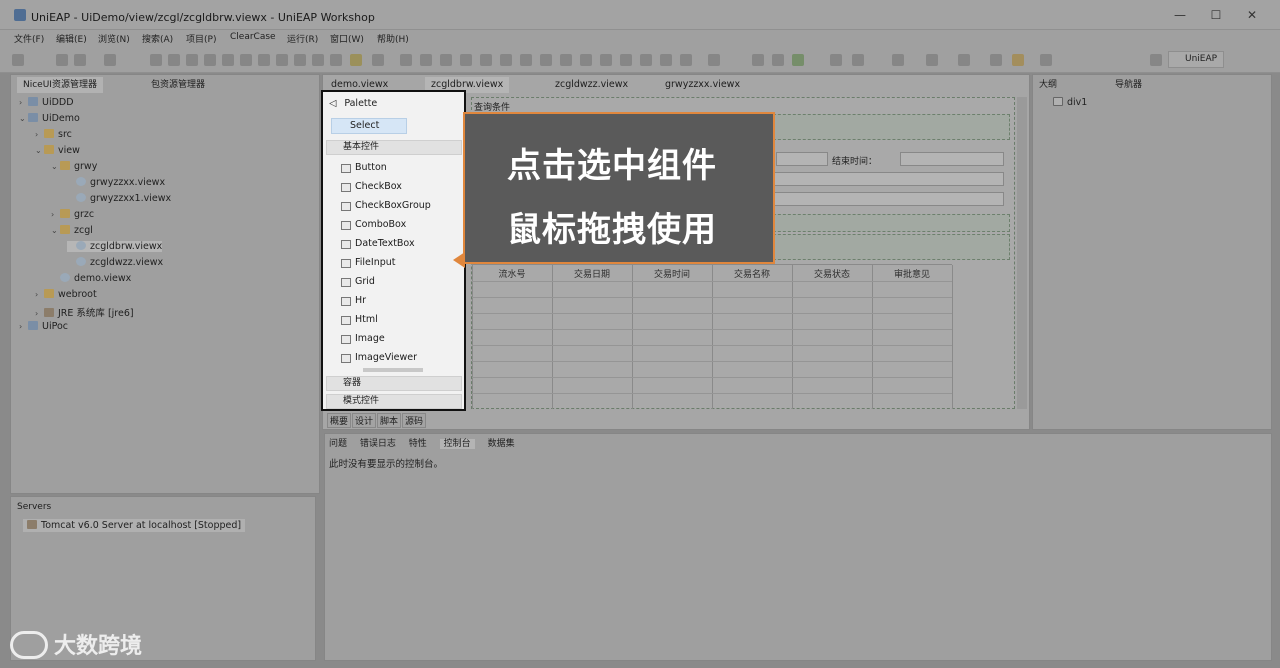 This screenshot has width=1280, height=668. Describe the element at coordinates (60, 85) in the screenshot. I see `tab-niceui-explorer: NiceUI资源管理器` at that location.